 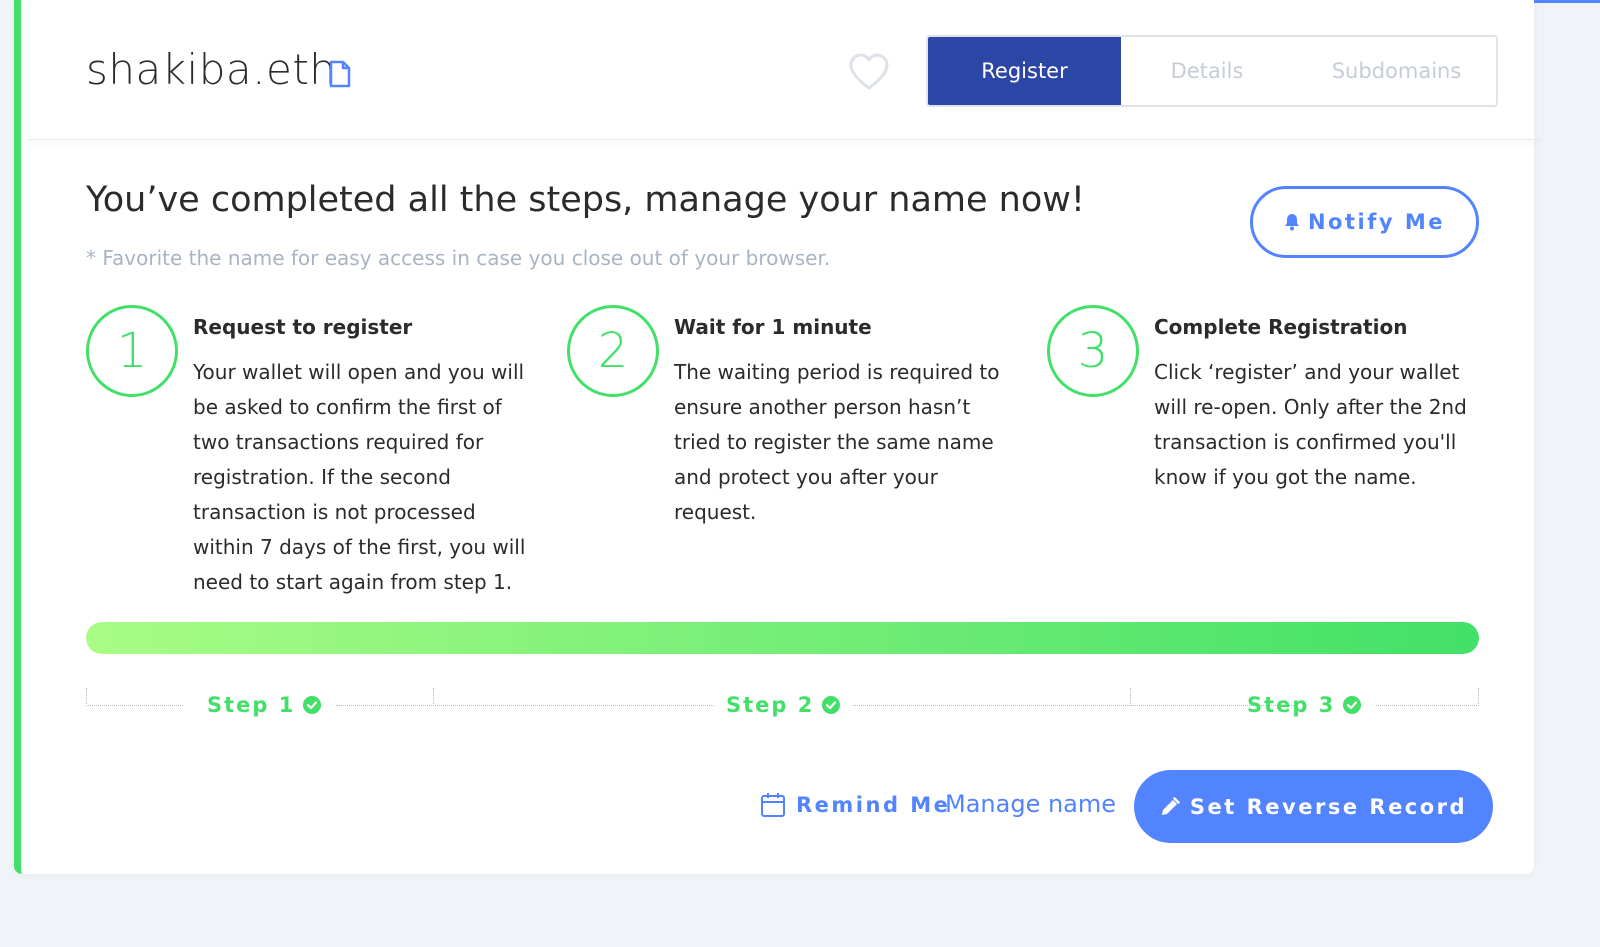 I want to click on card-header: shakiba.eth Register Details Subdomains, so click(x=784, y=70).